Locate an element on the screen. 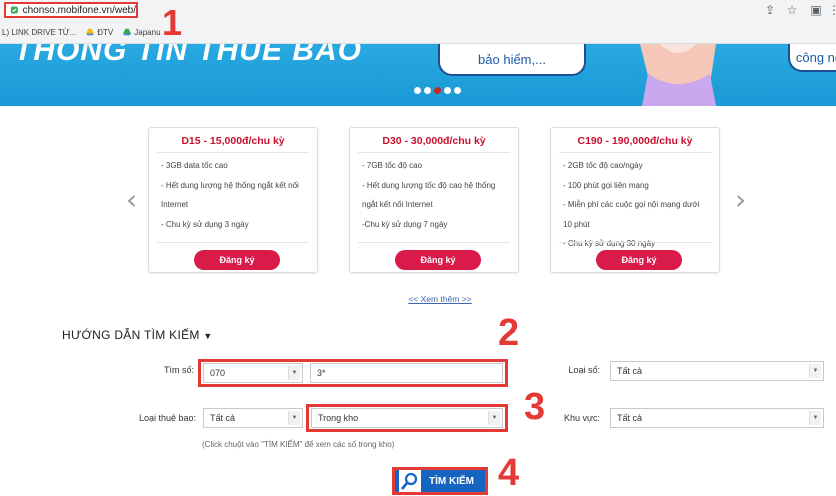 The image size is (836, 496). carousel-dots is located at coordinates (437, 90).